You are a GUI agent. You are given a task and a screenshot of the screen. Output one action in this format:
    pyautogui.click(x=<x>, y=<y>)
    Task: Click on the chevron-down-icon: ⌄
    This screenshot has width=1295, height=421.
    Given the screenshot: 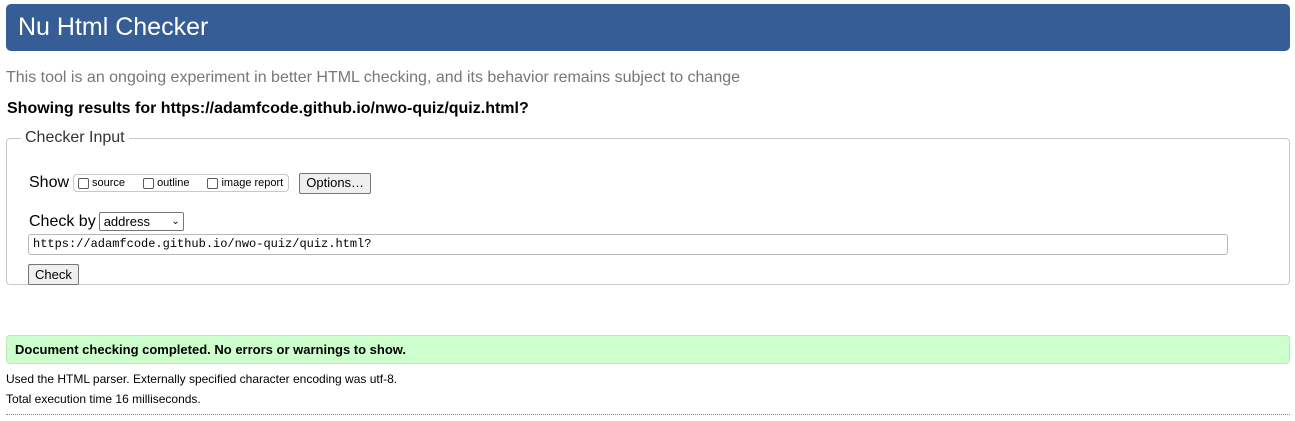 What is the action you would take?
    pyautogui.click(x=175, y=221)
    